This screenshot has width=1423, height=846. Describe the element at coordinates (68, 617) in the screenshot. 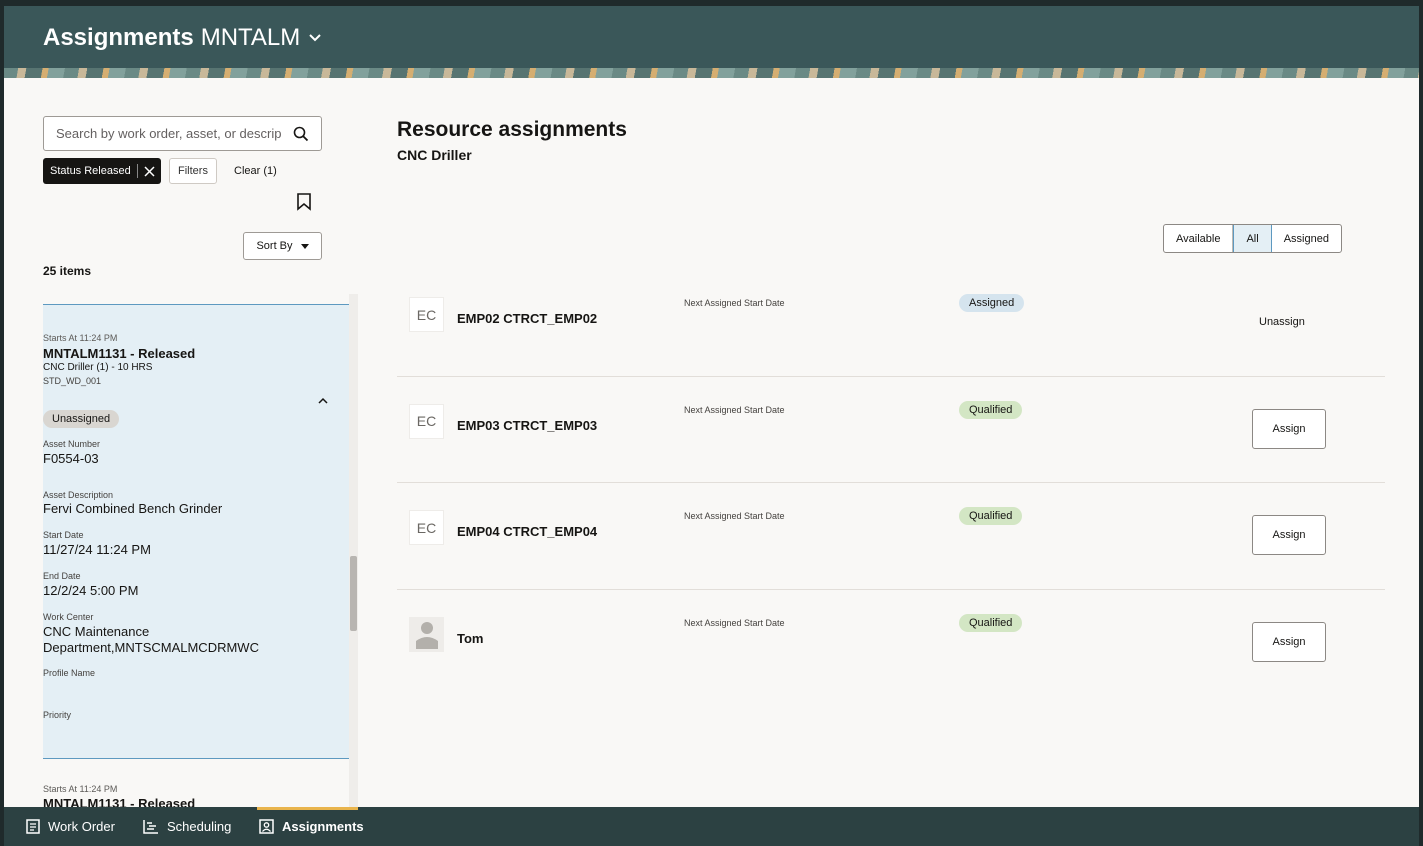

I see `work-center-label: Work Center` at that location.